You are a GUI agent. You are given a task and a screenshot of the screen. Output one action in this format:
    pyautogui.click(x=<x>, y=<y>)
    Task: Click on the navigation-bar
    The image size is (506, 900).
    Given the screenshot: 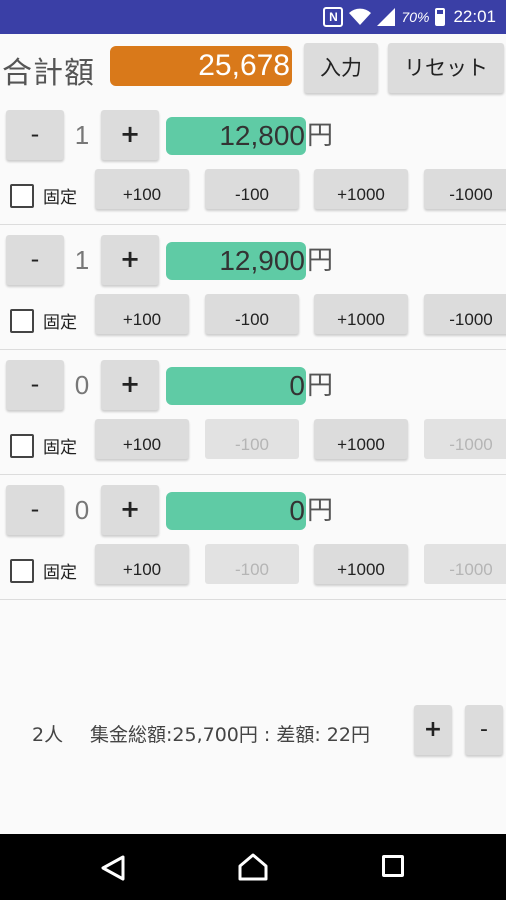 What is the action you would take?
    pyautogui.click(x=253, y=867)
    